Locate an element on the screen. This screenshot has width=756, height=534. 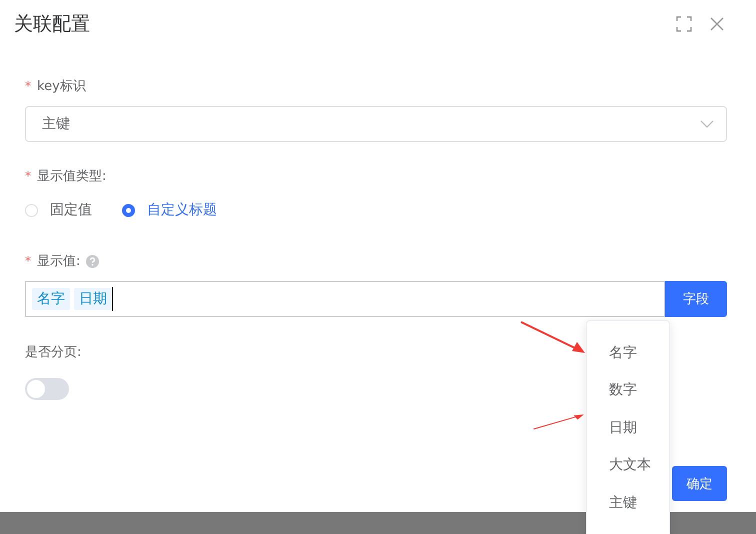
field-label: key标识 is located at coordinates (61, 86).